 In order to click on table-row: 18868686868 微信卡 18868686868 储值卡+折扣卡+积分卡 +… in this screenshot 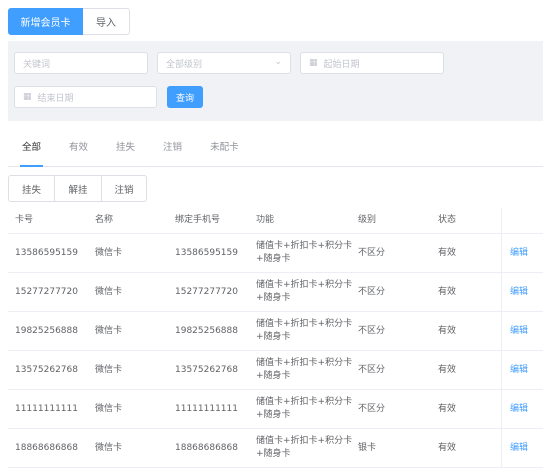, I will do `click(275, 448)`.